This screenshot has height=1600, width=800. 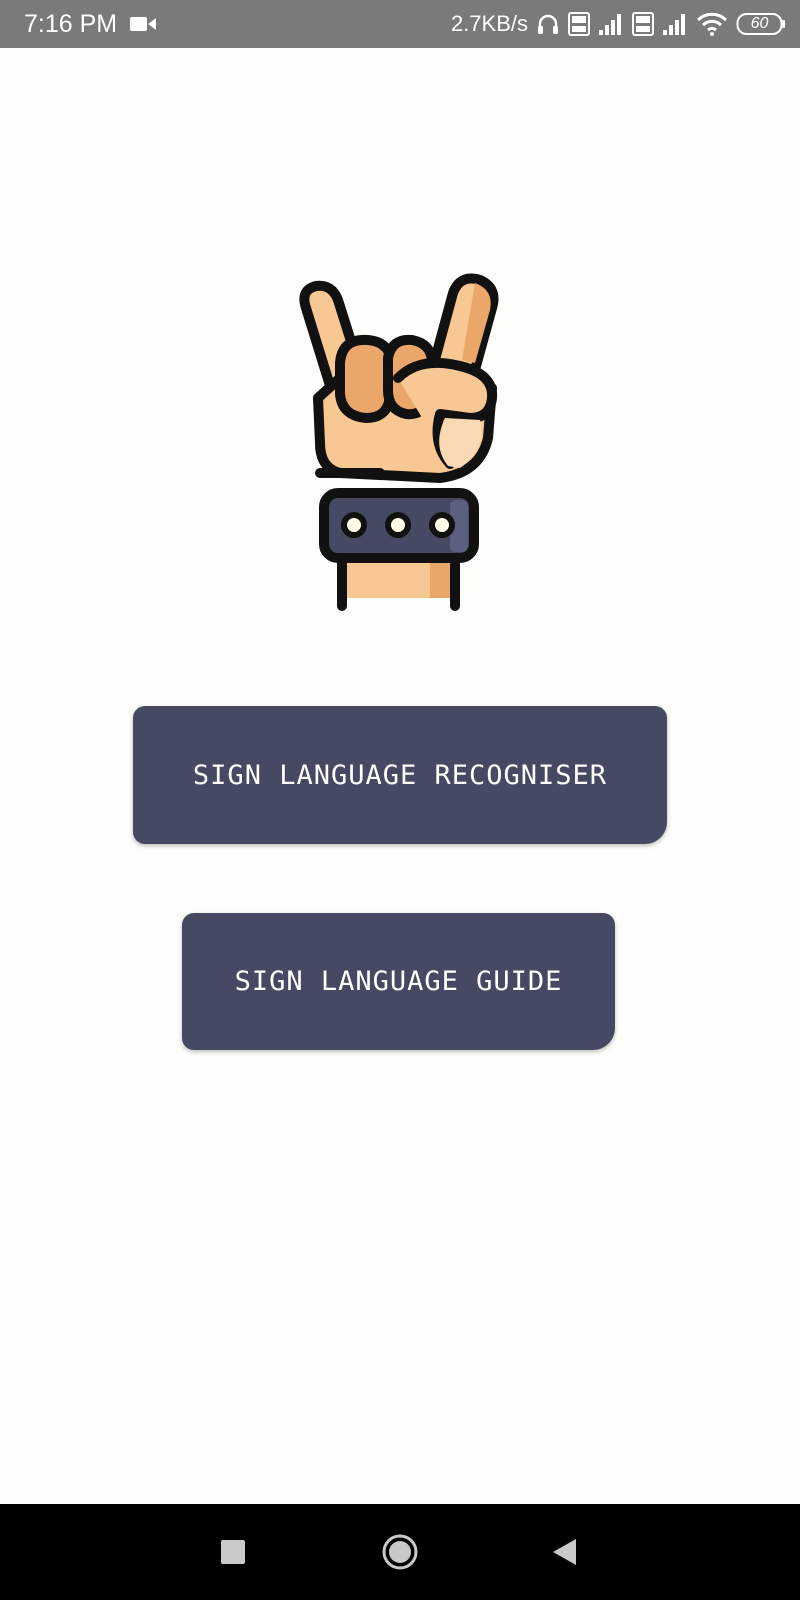 I want to click on headset-icon, so click(x=548, y=24).